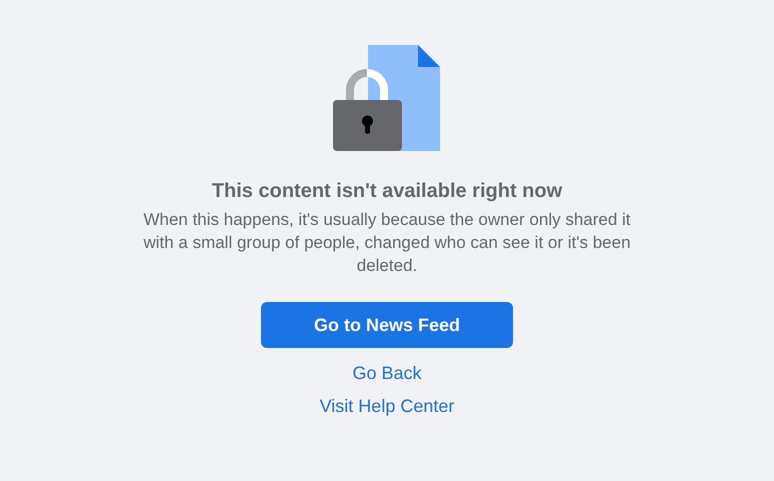  Describe the element at coordinates (387, 406) in the screenshot. I see `text-link: Visit Help Center` at that location.